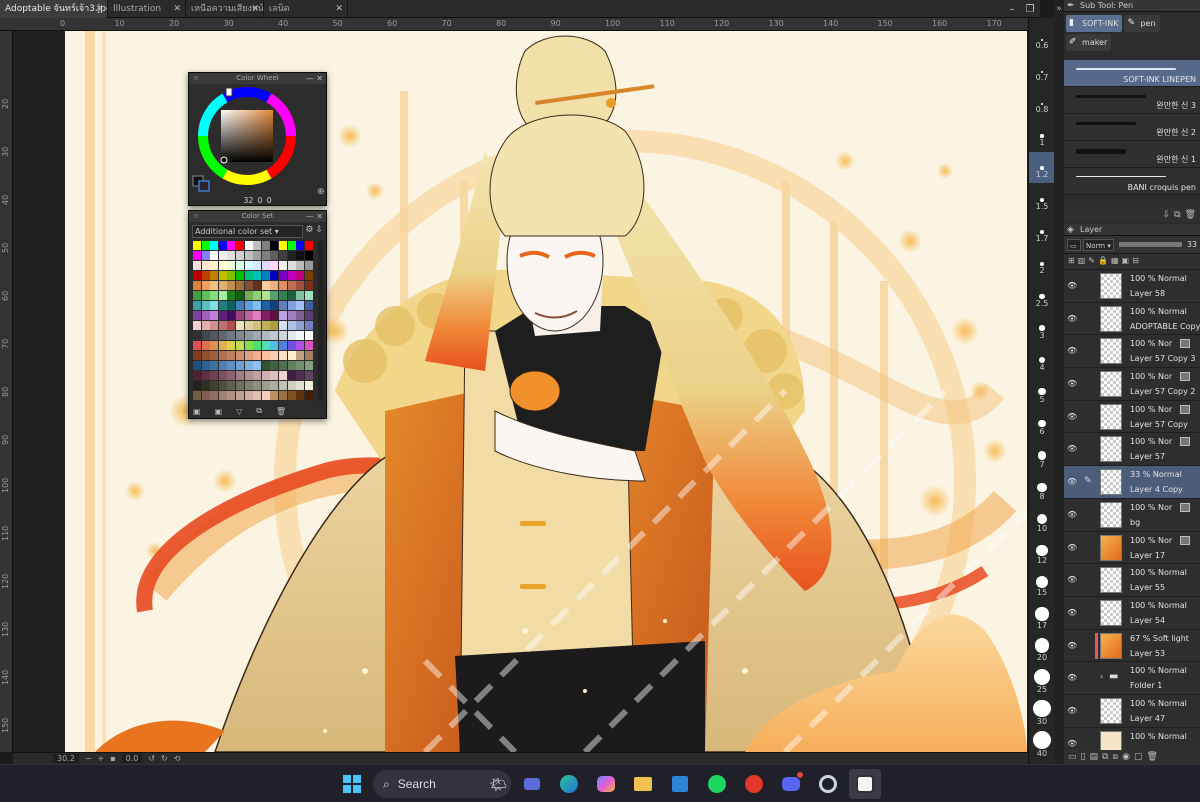  What do you see at coordinates (1132, 678) in the screenshot?
I see `layer-row: 👁 › ▬ 100 % Normal Folder 1` at bounding box center [1132, 678].